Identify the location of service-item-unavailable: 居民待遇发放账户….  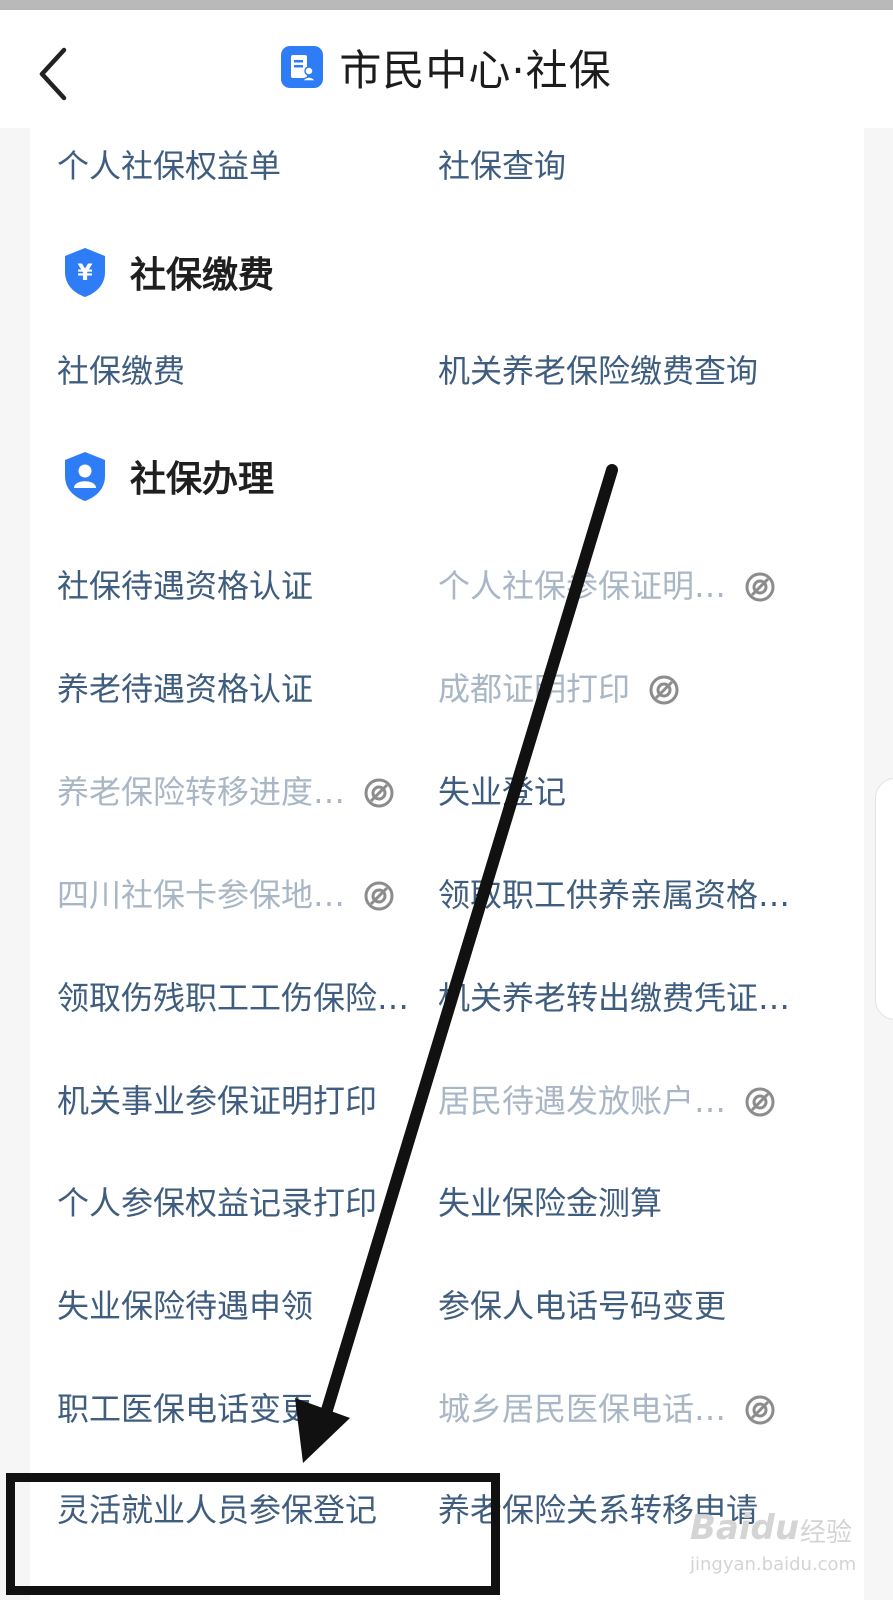
(607, 1101).